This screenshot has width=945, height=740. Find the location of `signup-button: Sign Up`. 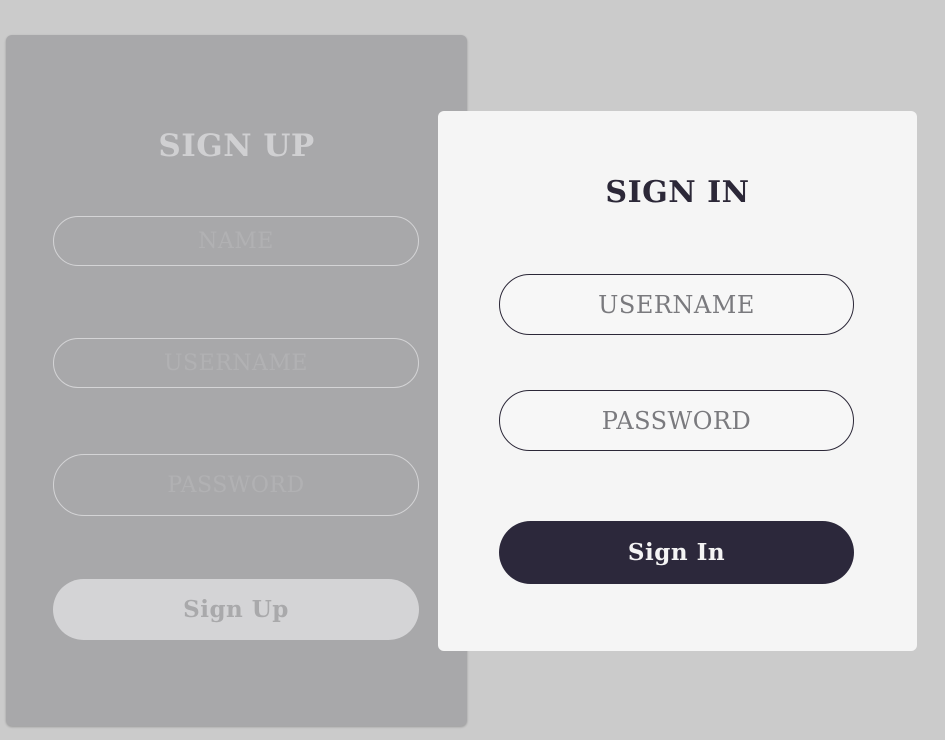

signup-button: Sign Up is located at coordinates (236, 609).